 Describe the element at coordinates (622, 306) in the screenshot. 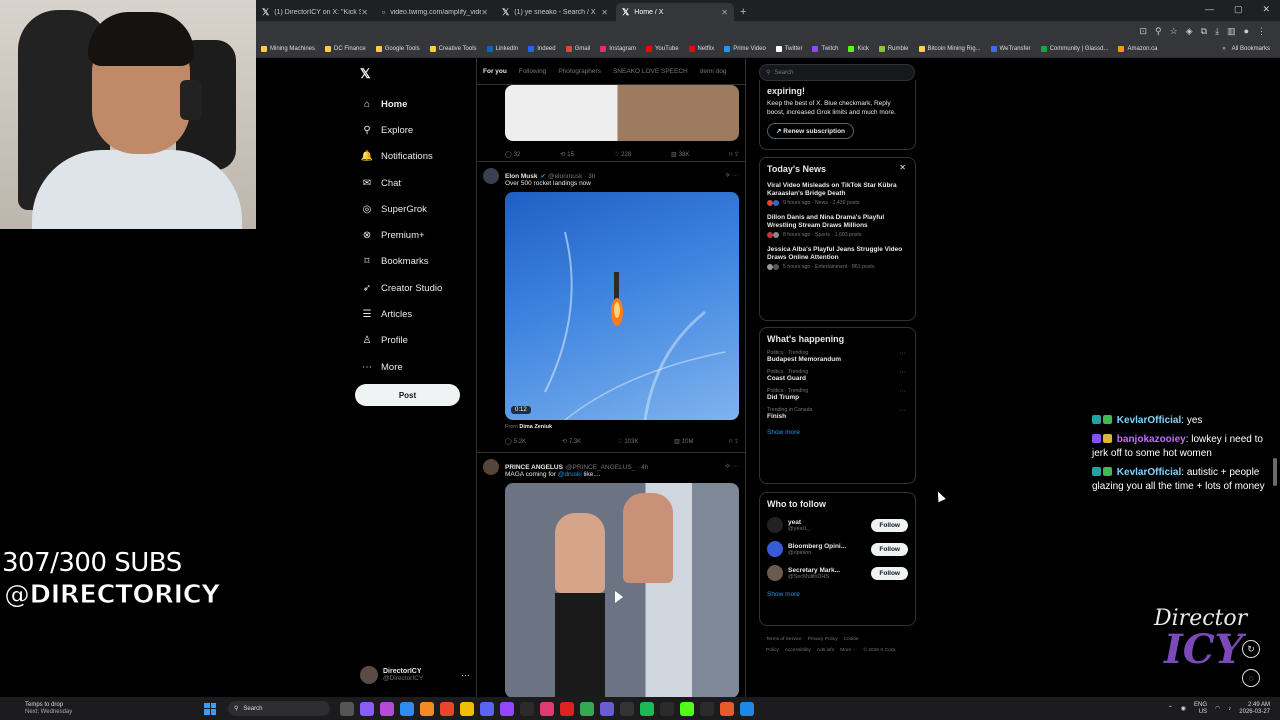

I see `tweet-video: 0:12` at that location.